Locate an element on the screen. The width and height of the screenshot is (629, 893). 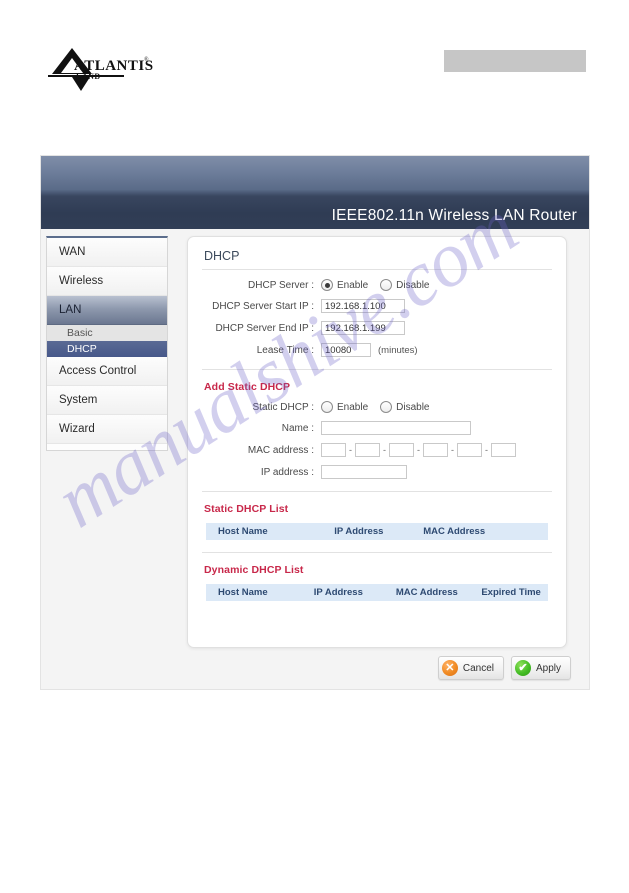
atlantis-land-logo: ATLANTIS ® LAND is located at coordinates (103, 70).